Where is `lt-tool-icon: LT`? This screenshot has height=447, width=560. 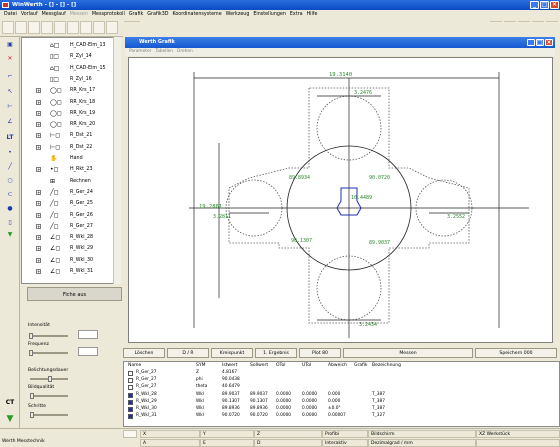 lt-tool-icon: LT is located at coordinates (10, 138).